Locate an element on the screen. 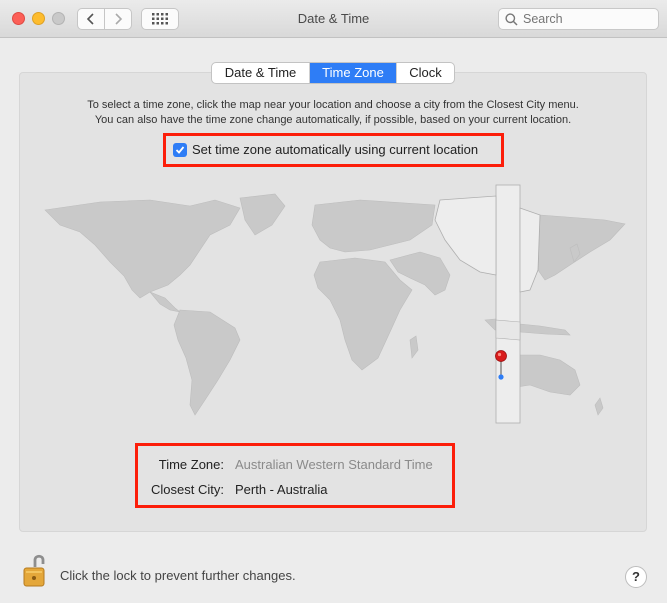  lock-icon is located at coordinates (35, 571).